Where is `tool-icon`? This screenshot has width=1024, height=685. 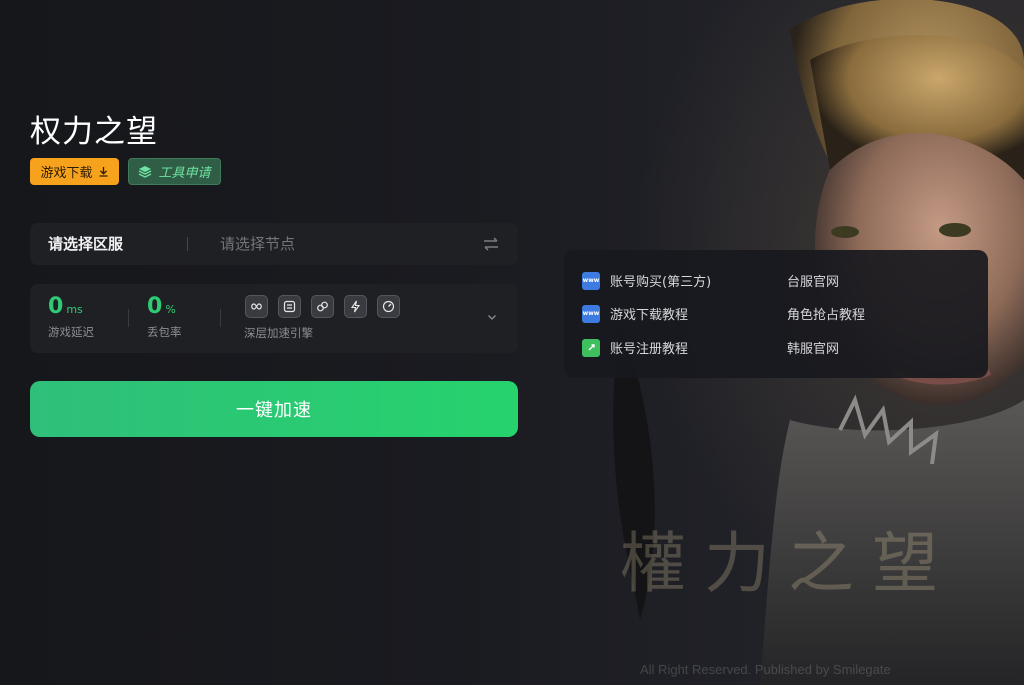
tool-icon is located at coordinates (145, 171).